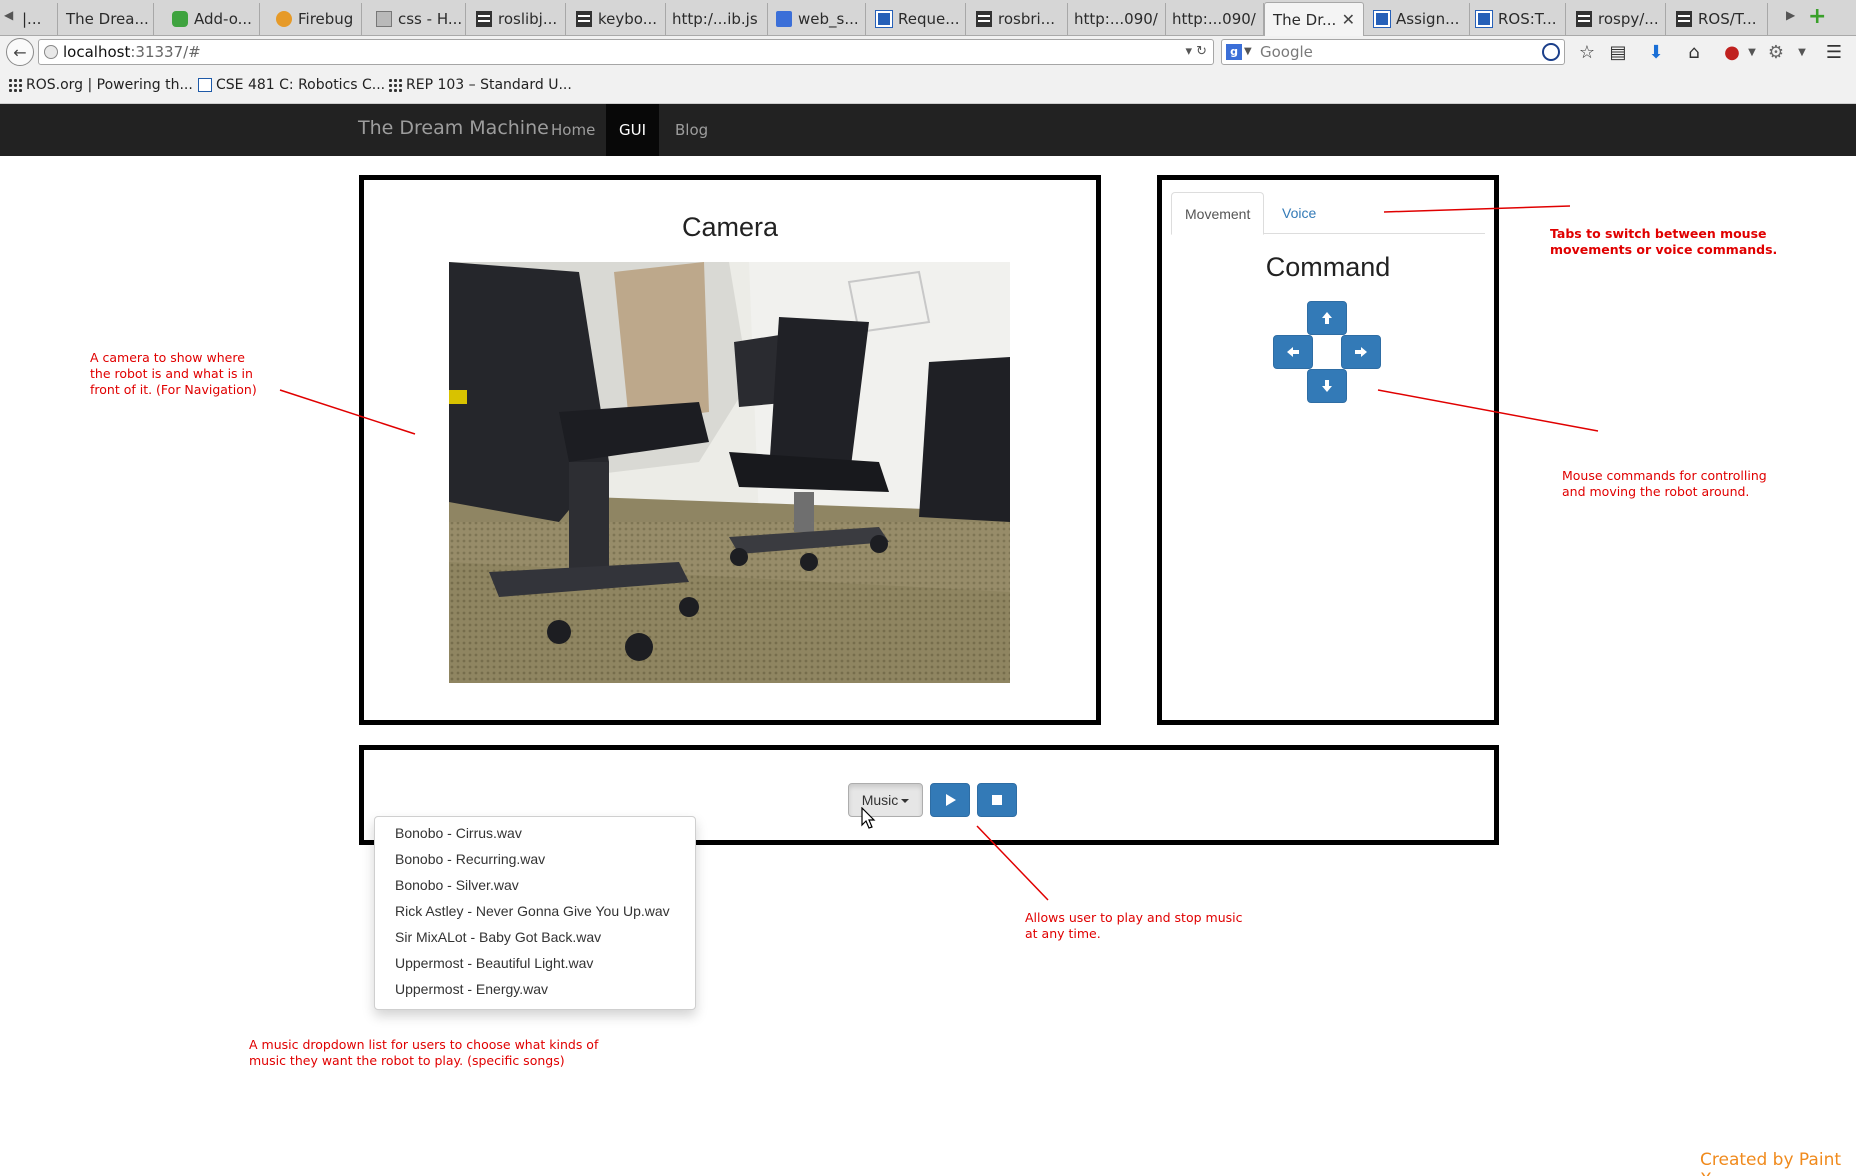 This screenshot has height=1176, width=1856. I want to click on arrow-up-icon, so click(1327, 318).